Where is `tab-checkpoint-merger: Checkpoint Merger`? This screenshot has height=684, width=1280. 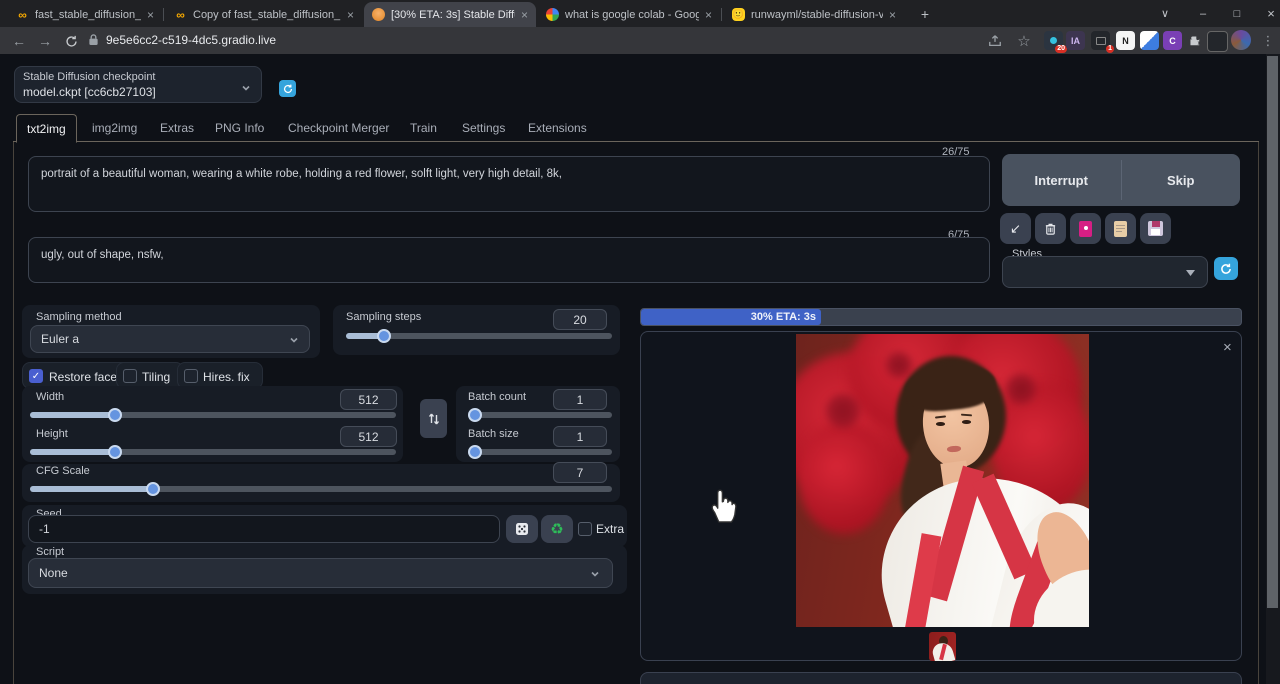 tab-checkpoint-merger: Checkpoint Merger is located at coordinates (338, 127).